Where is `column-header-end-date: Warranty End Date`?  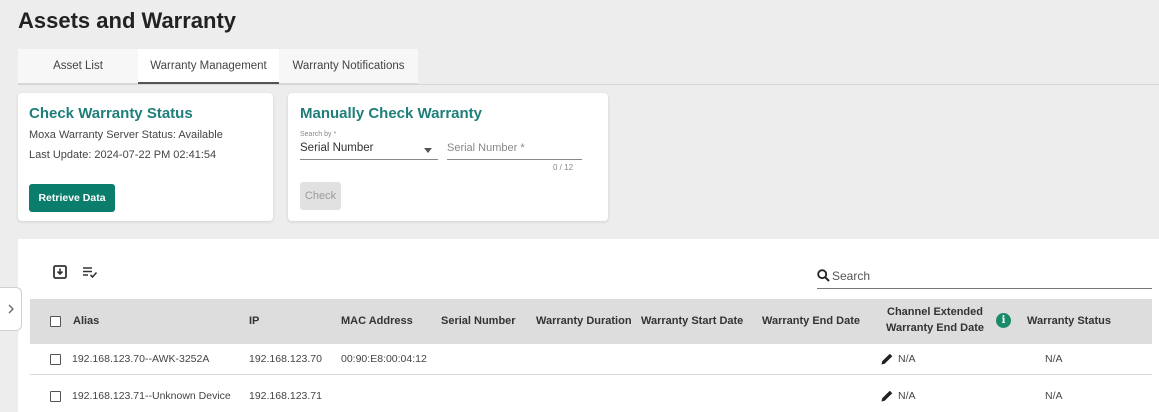
column-header-end-date: Warranty End Date is located at coordinates (811, 321).